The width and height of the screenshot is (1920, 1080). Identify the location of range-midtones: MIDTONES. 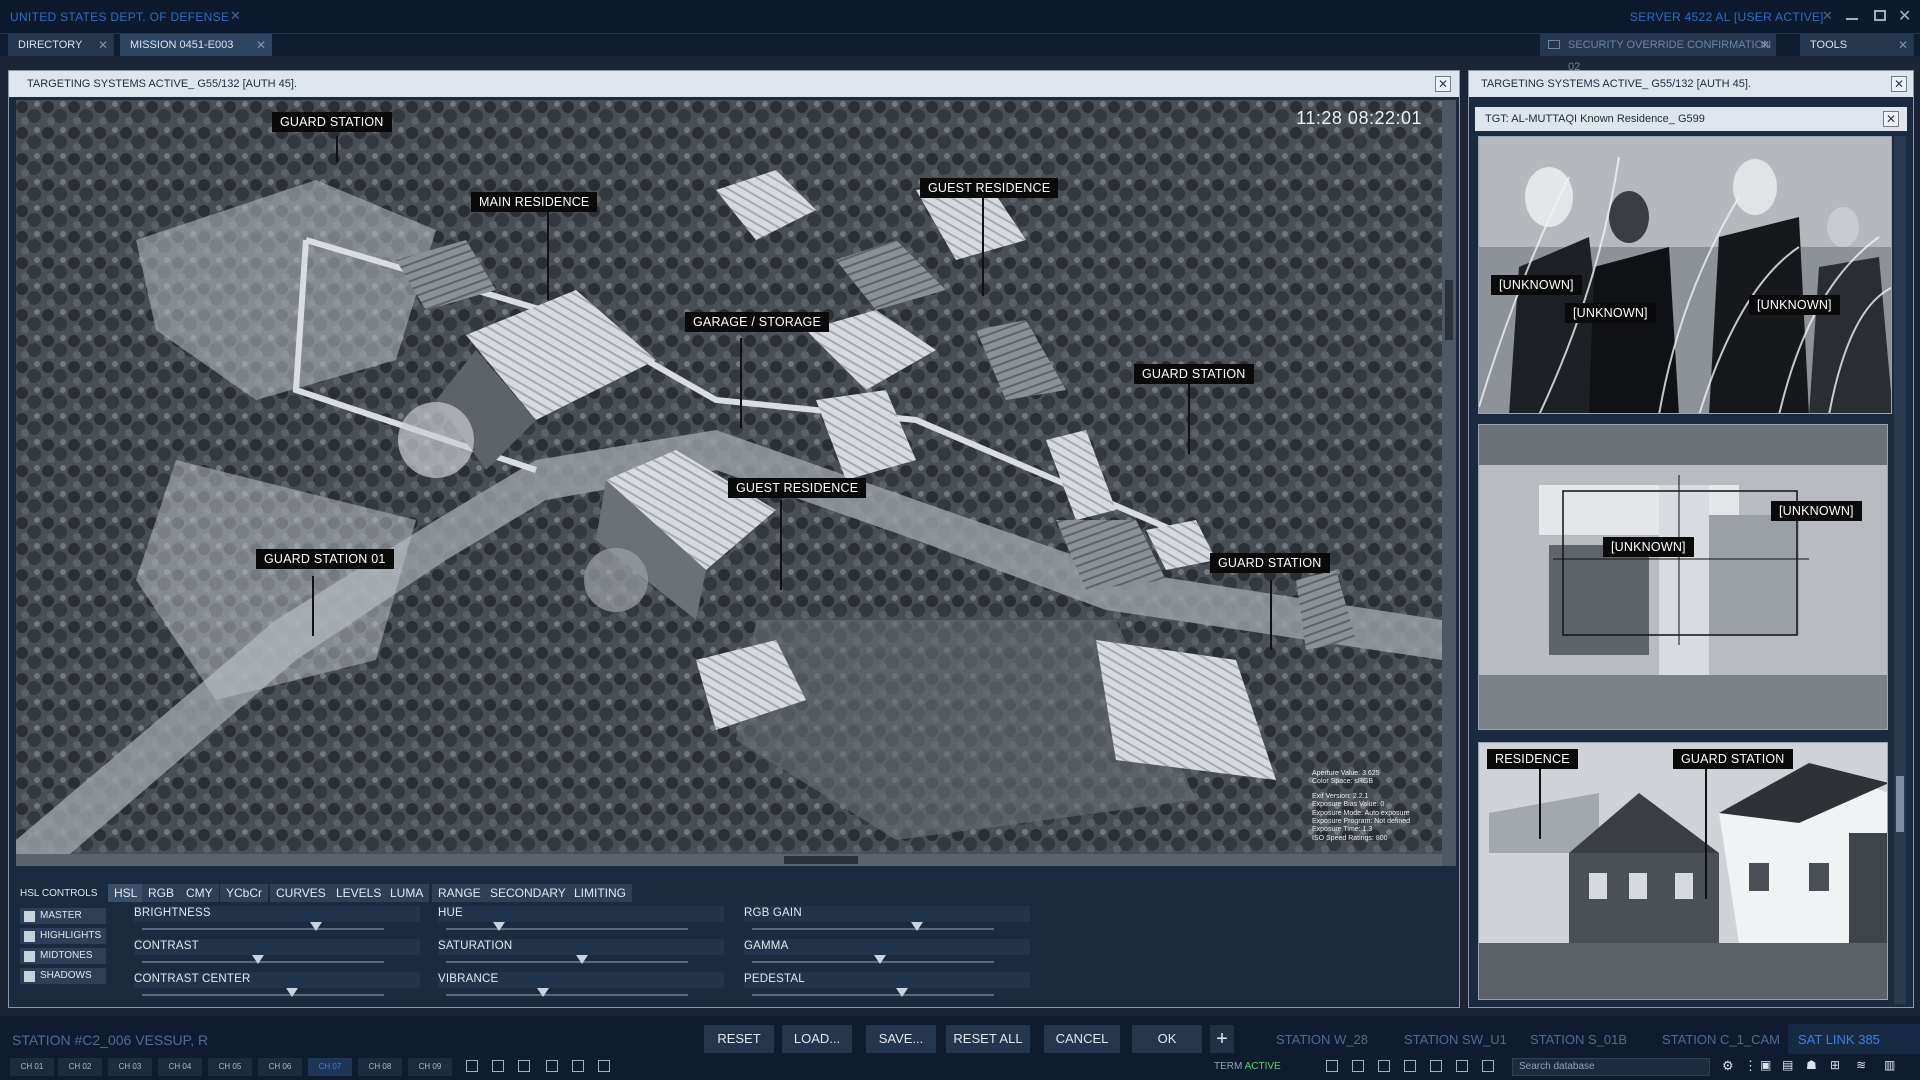
(63, 956).